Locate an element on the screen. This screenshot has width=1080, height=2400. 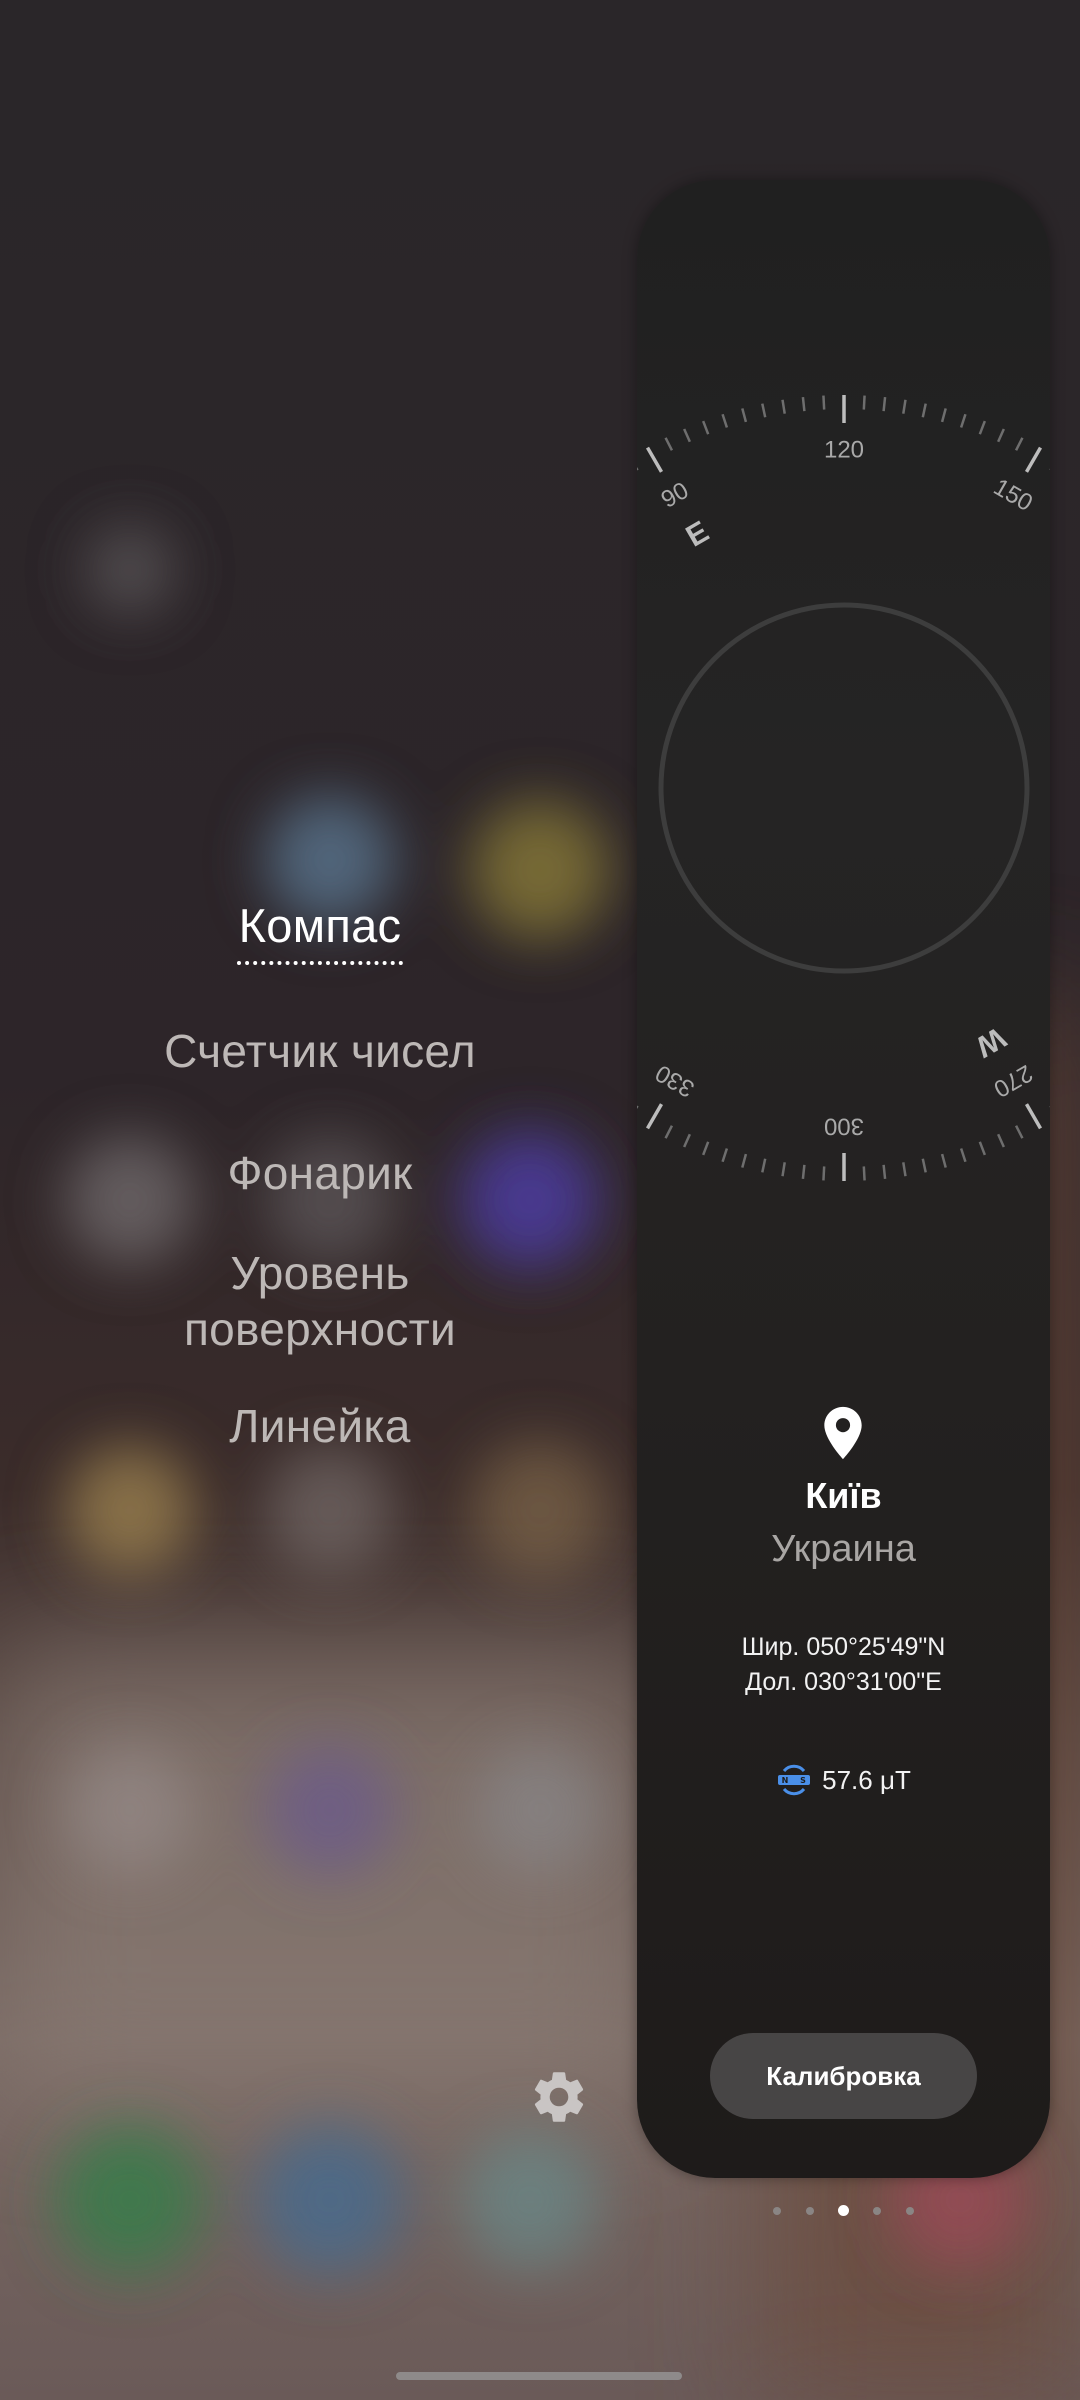
tool-item-compass: Компас is located at coordinates (320, 926).